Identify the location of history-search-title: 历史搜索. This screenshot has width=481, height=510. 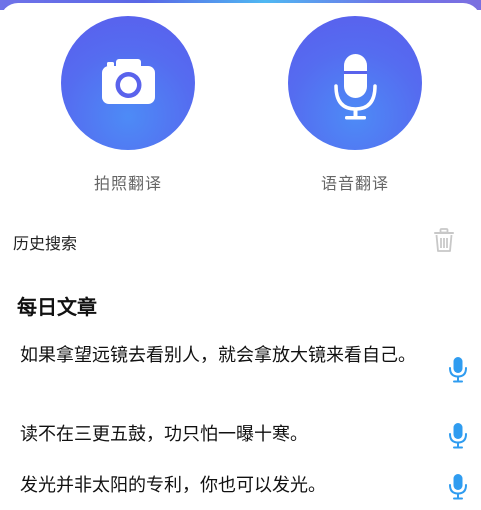
(45, 243).